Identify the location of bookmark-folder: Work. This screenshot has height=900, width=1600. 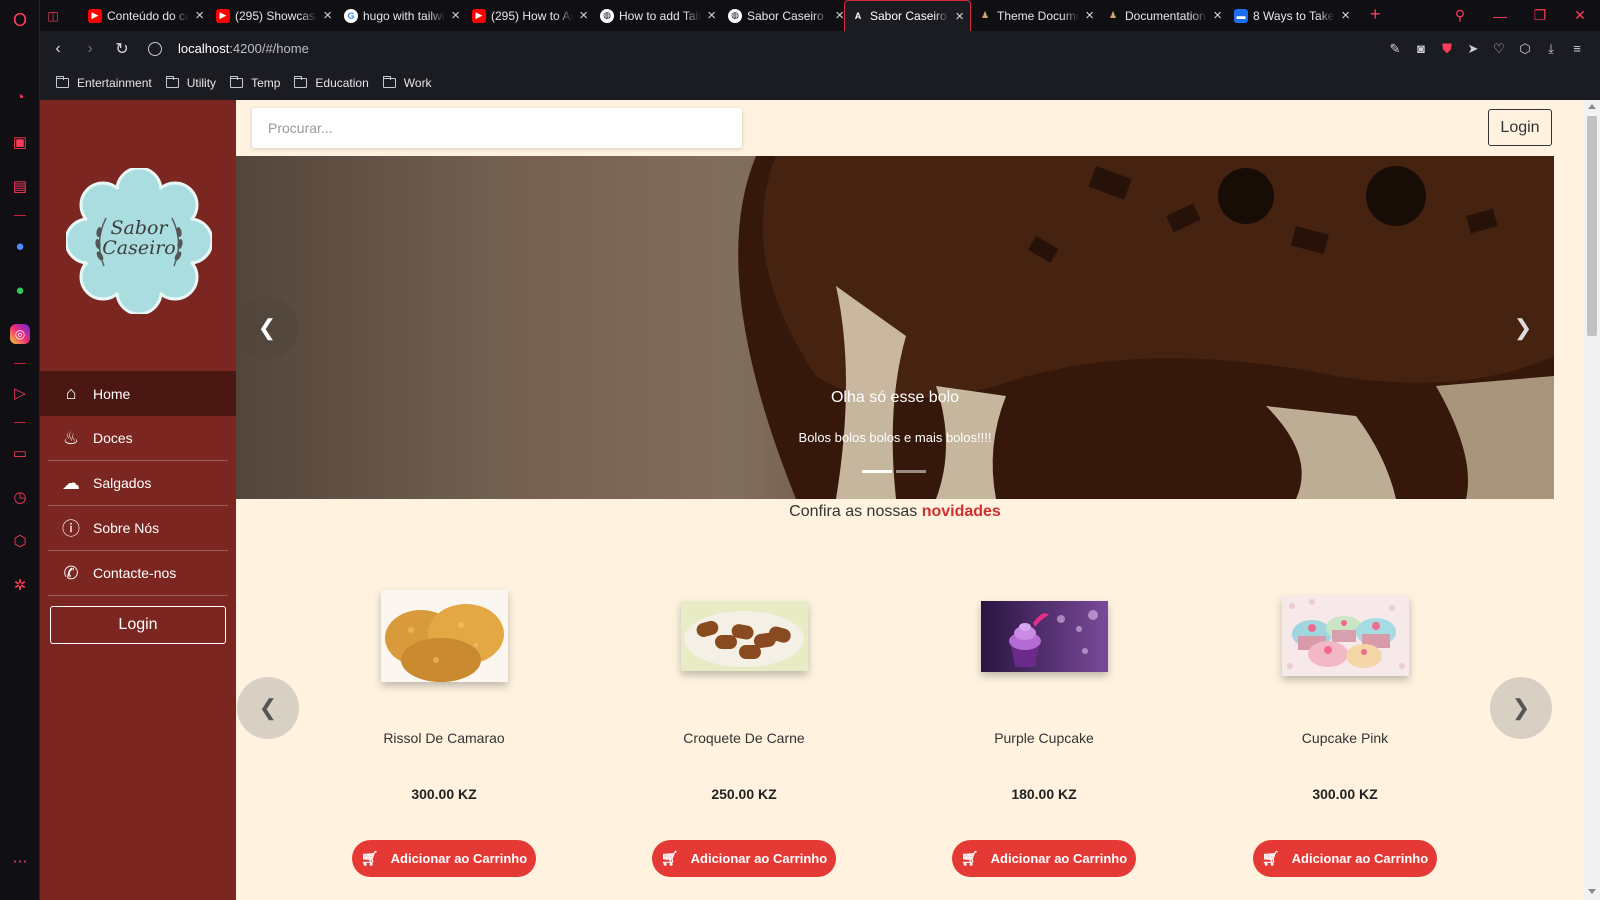
(407, 83).